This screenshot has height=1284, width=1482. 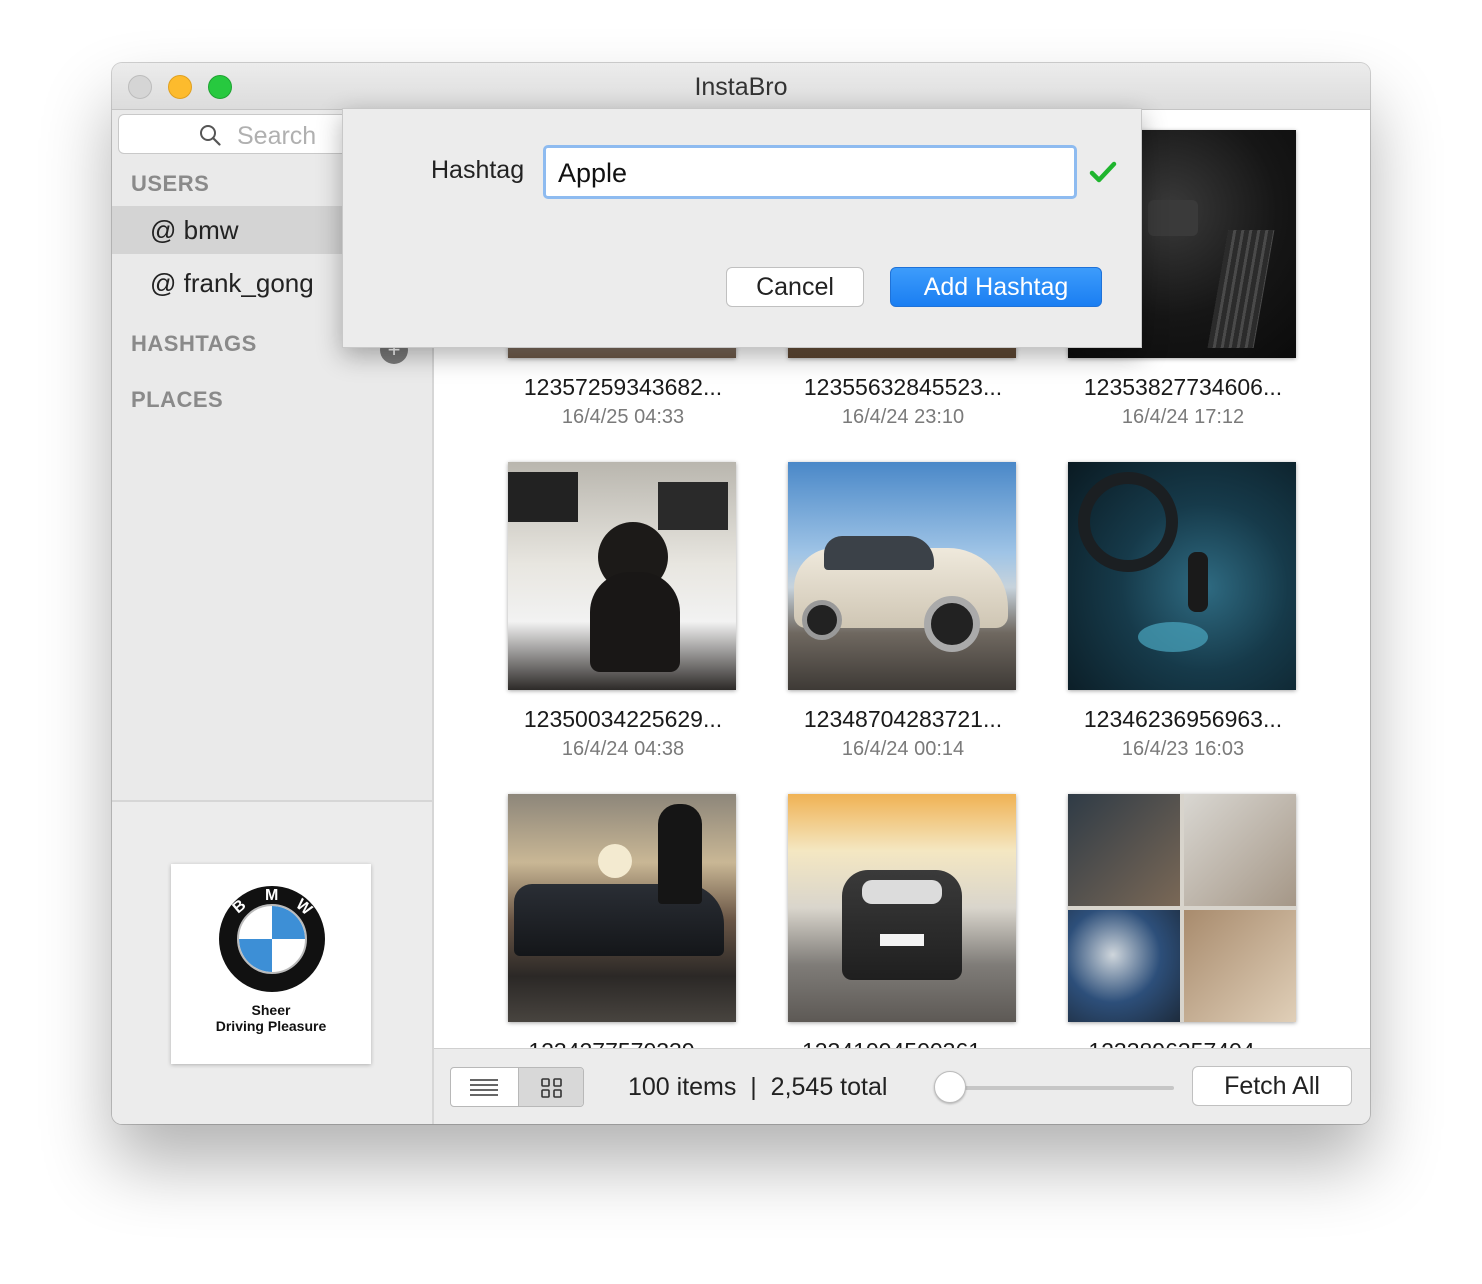 I want to click on section-places-header: PLACES, so click(x=177, y=399).